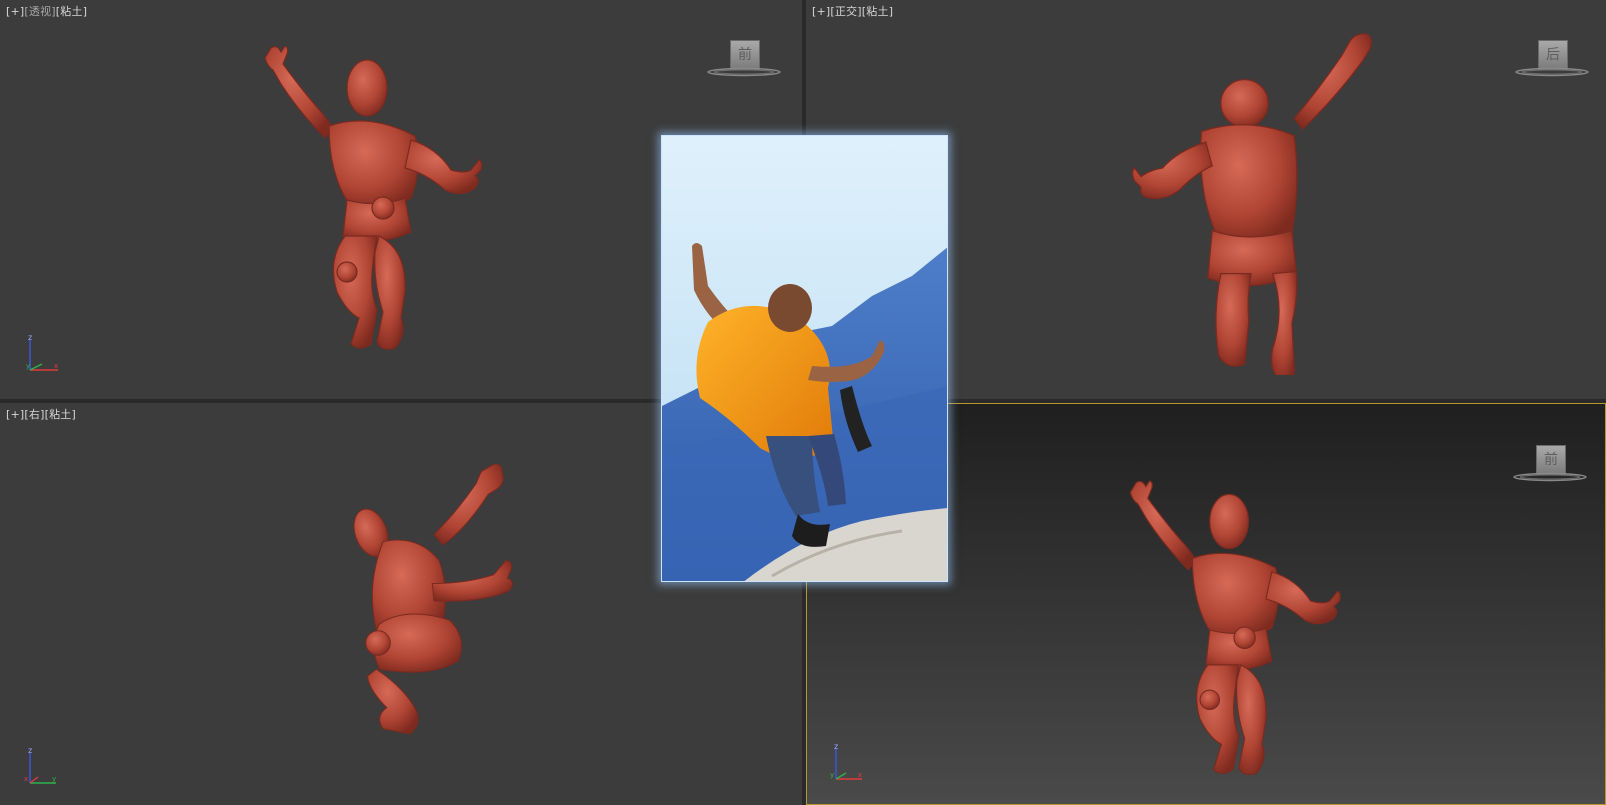 Image resolution: width=1606 pixels, height=805 pixels. What do you see at coordinates (34, 414) in the screenshot?
I see `viewport-view-mode: [右]` at bounding box center [34, 414].